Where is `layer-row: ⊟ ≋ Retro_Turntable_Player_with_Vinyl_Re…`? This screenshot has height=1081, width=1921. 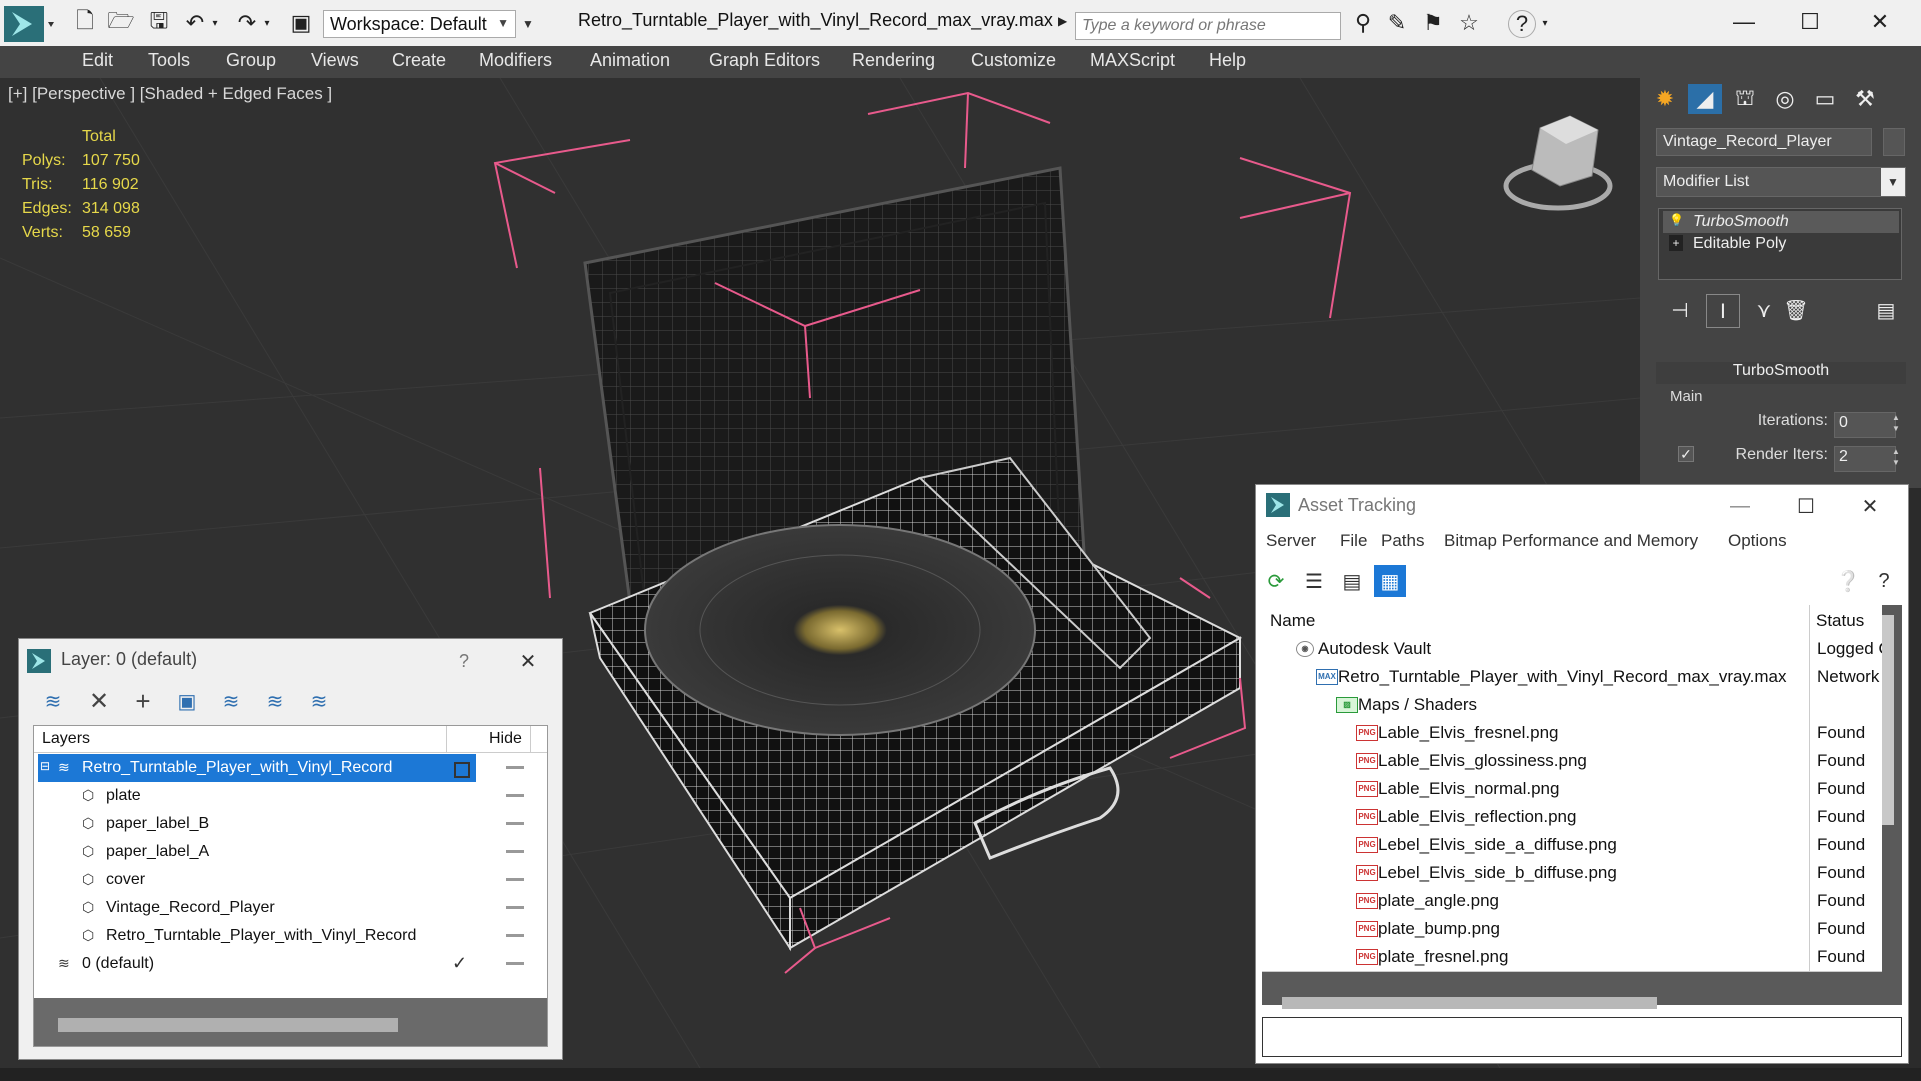
layer-row: ⊟ ≋ Retro_Turntable_Player_with_Vinyl_Re… is located at coordinates (290, 768).